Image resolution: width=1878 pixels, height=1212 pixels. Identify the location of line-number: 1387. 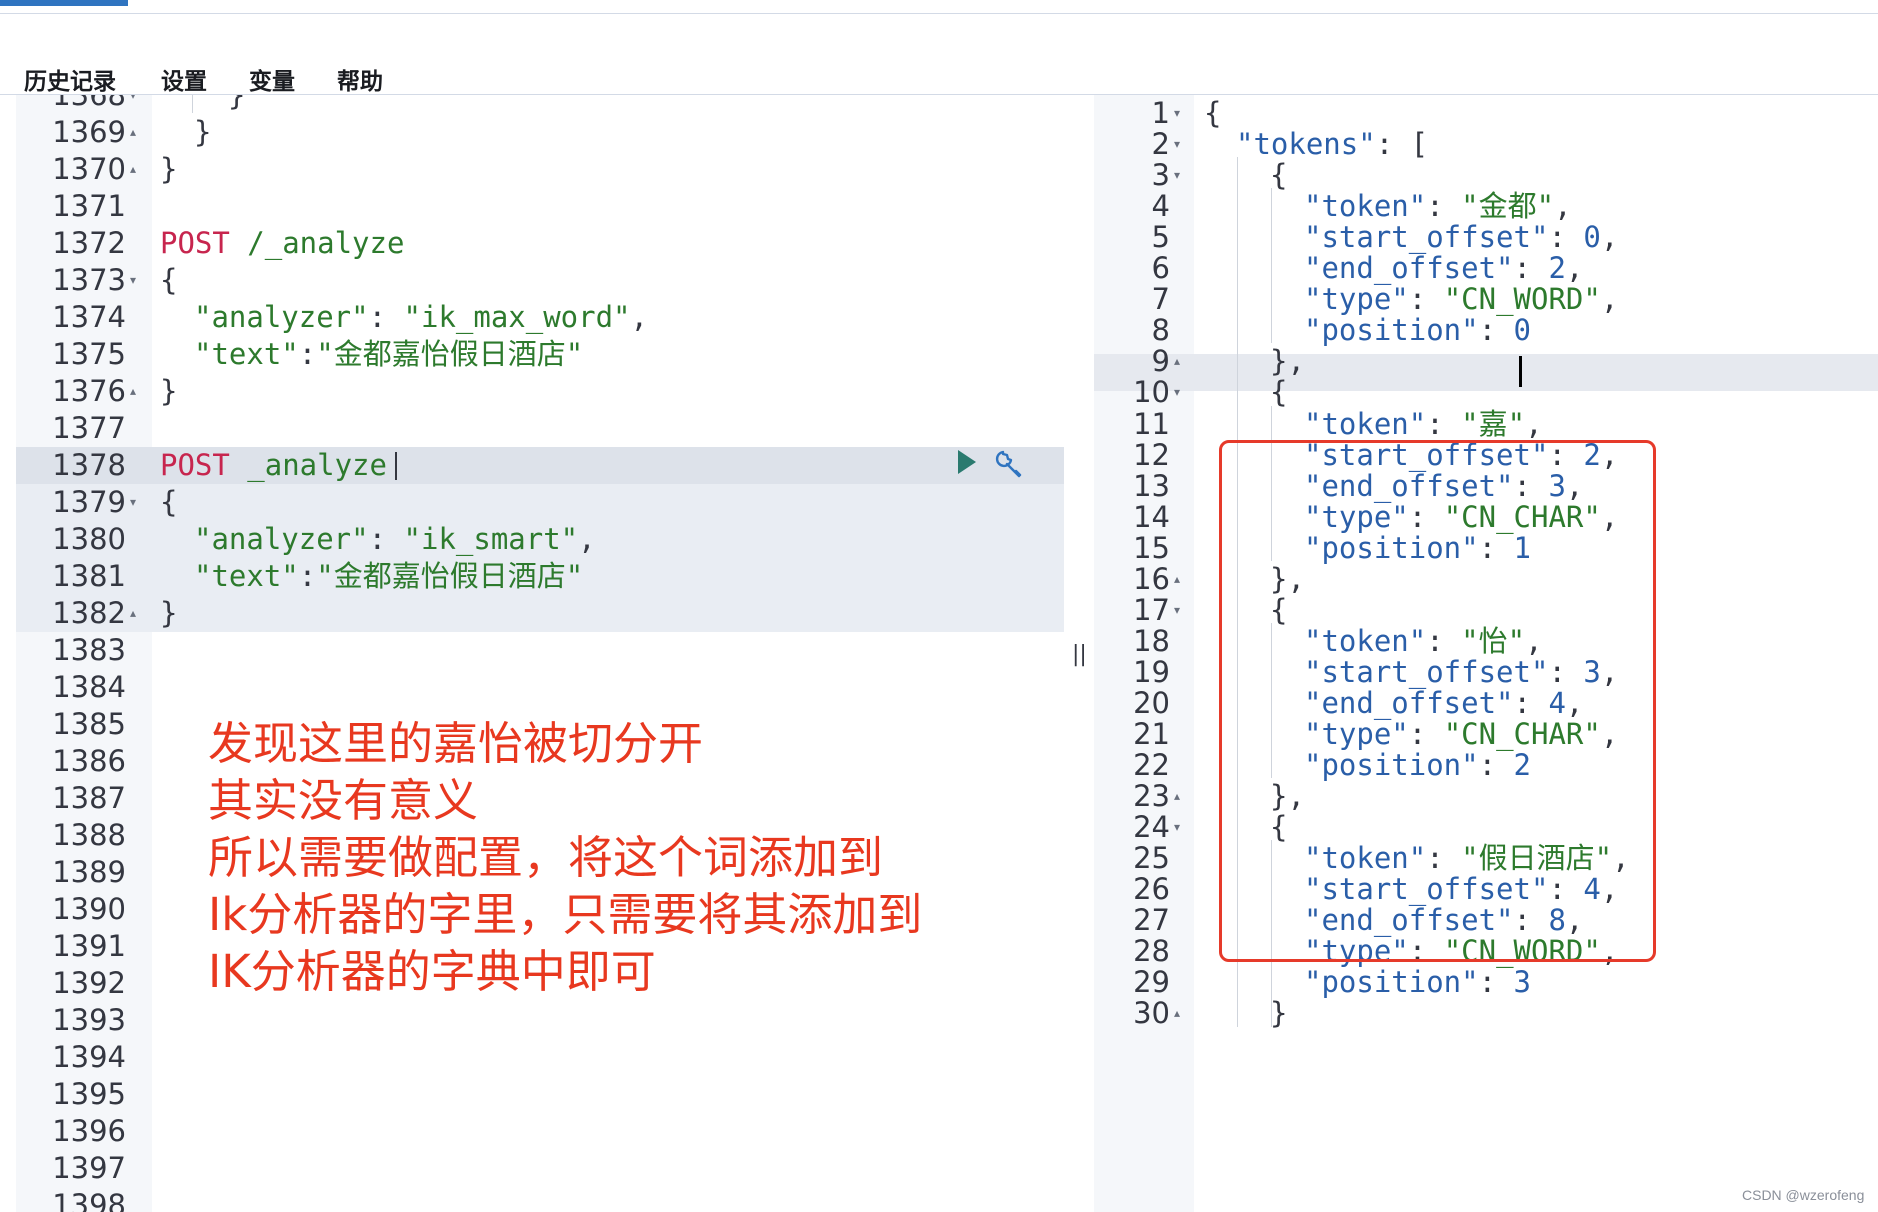
(89, 798).